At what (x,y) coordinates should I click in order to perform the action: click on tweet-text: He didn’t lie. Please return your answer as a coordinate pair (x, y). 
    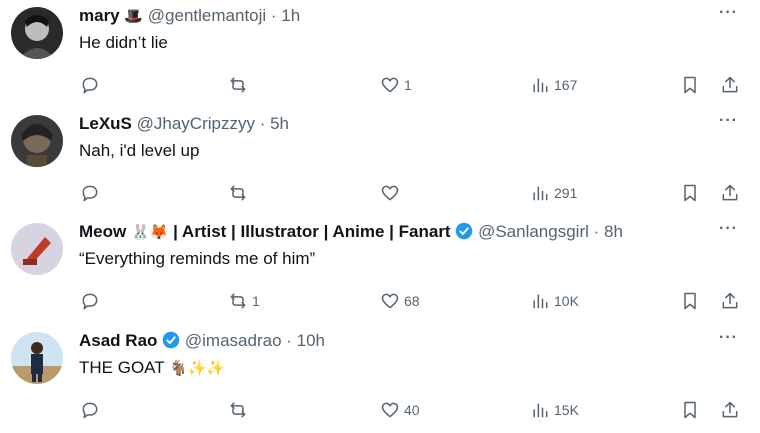
    Looking at the image, I should click on (123, 42).